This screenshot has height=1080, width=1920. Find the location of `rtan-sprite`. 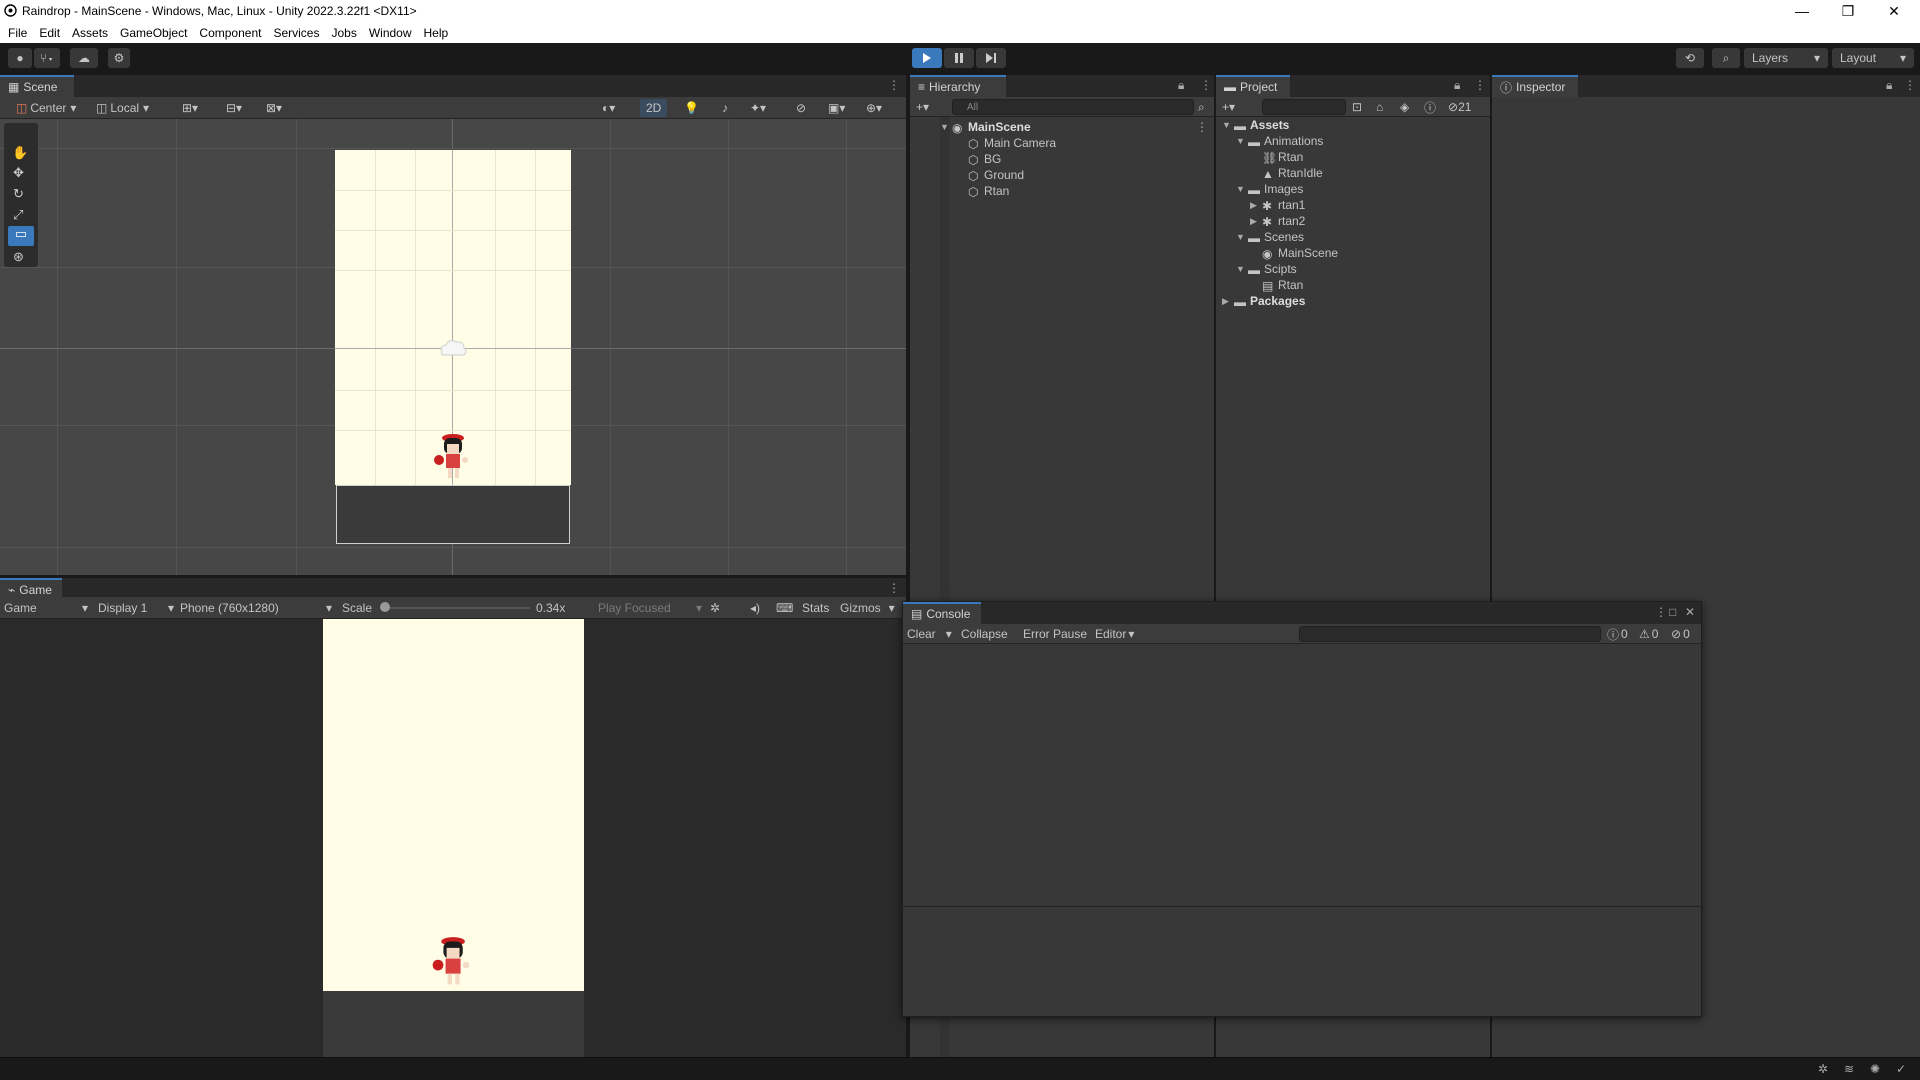

rtan-sprite is located at coordinates (452, 459).